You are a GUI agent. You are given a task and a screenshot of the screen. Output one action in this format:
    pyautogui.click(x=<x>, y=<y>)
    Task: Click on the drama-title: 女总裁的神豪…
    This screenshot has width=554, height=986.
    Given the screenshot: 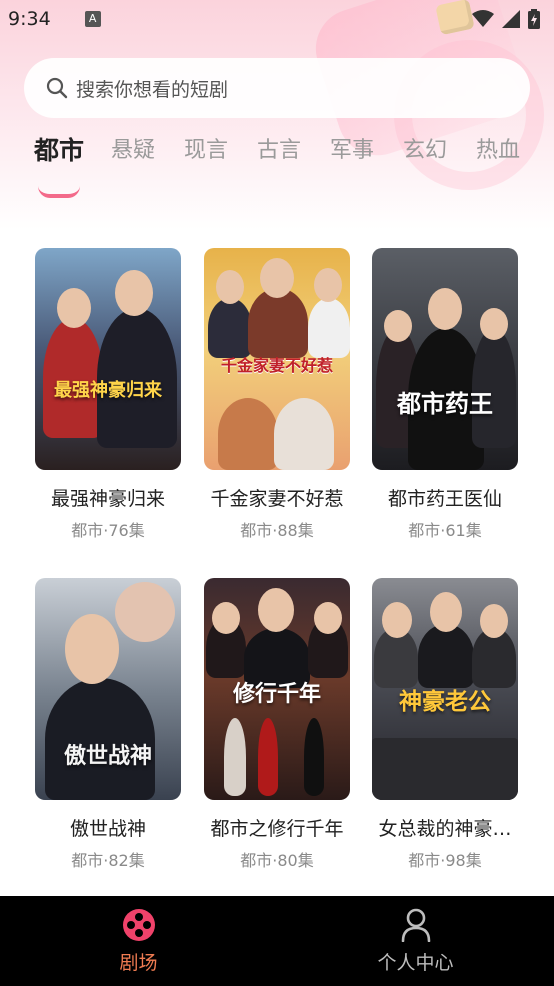 What is the action you would take?
    pyautogui.click(x=445, y=829)
    